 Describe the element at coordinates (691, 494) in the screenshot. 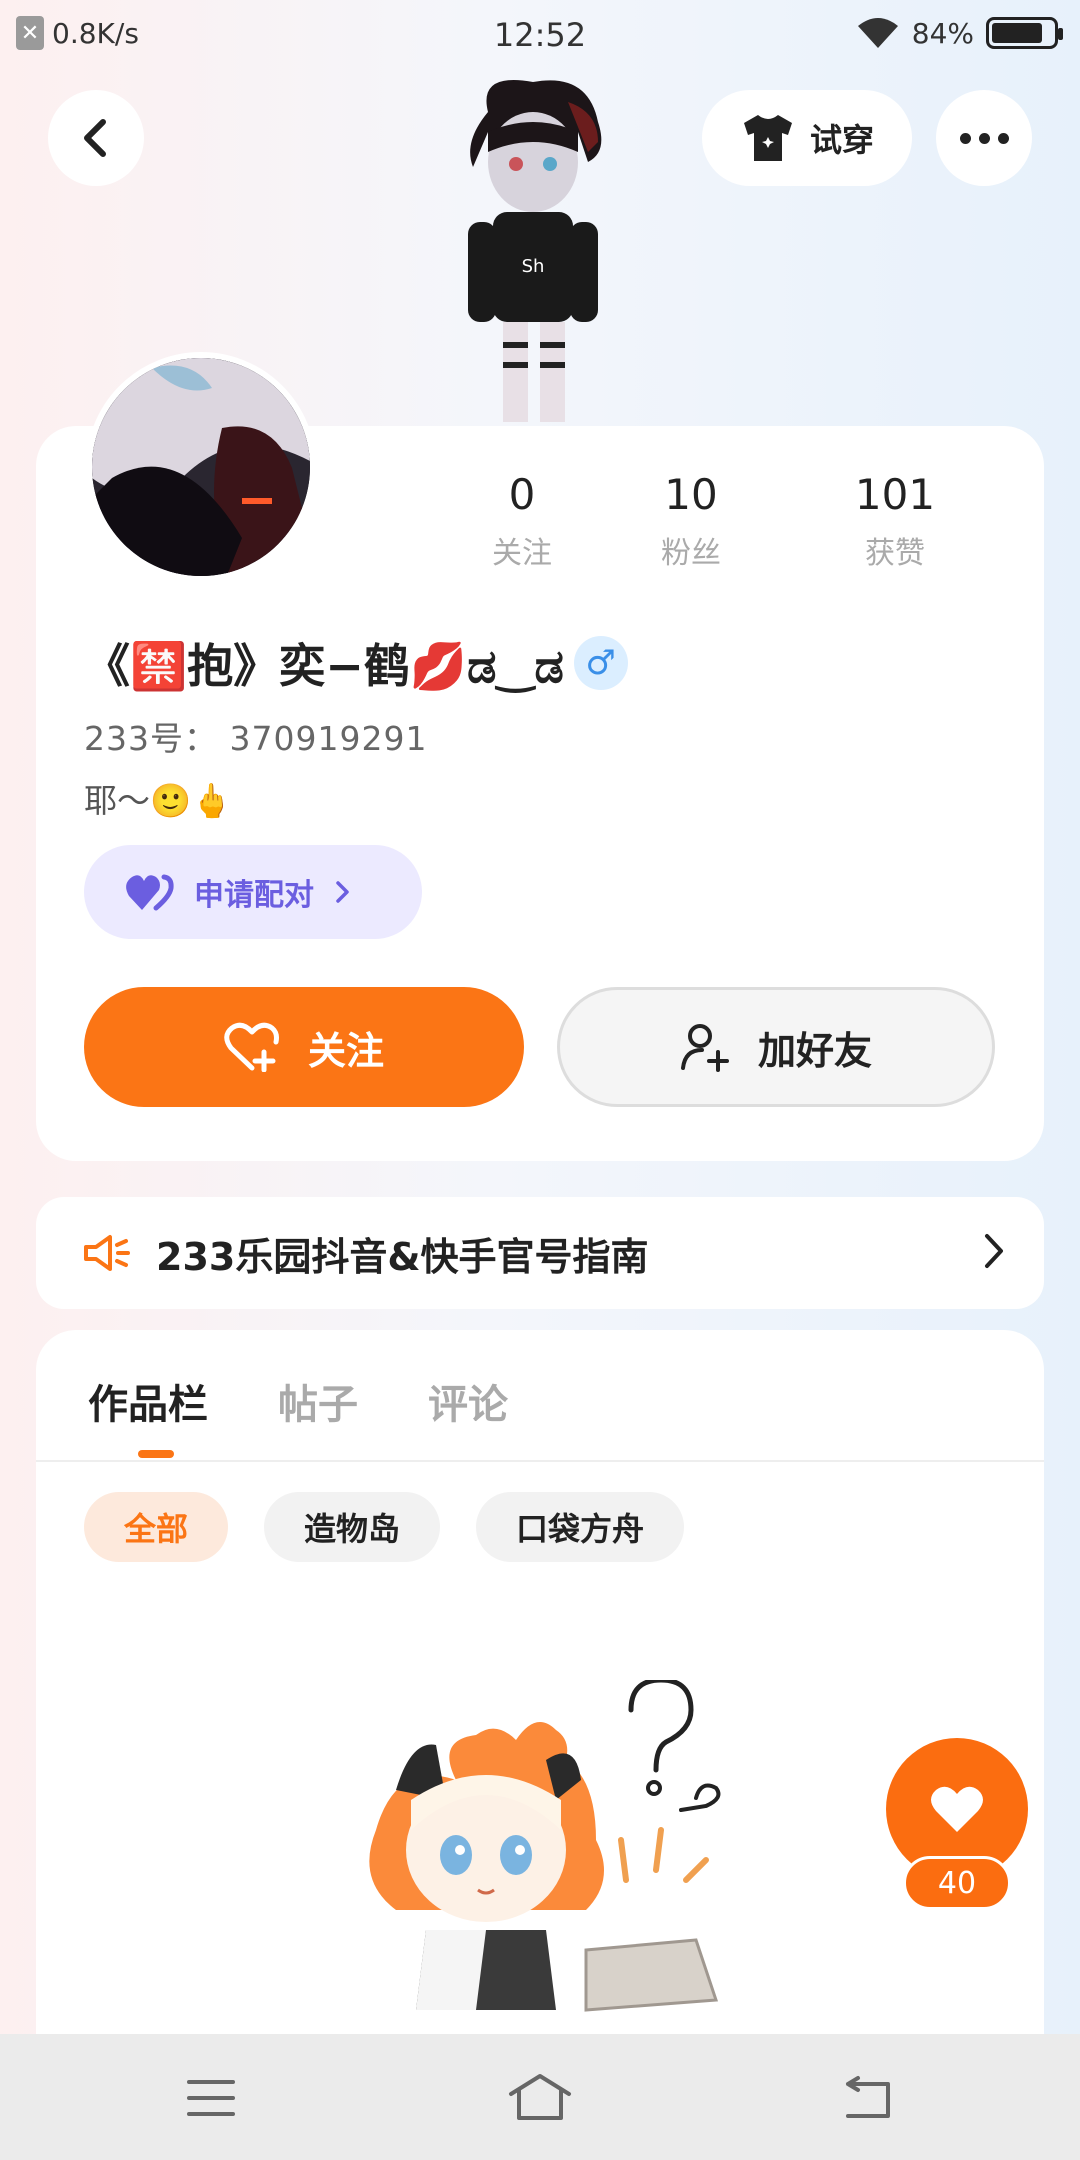

I see `stat-value: 10` at that location.